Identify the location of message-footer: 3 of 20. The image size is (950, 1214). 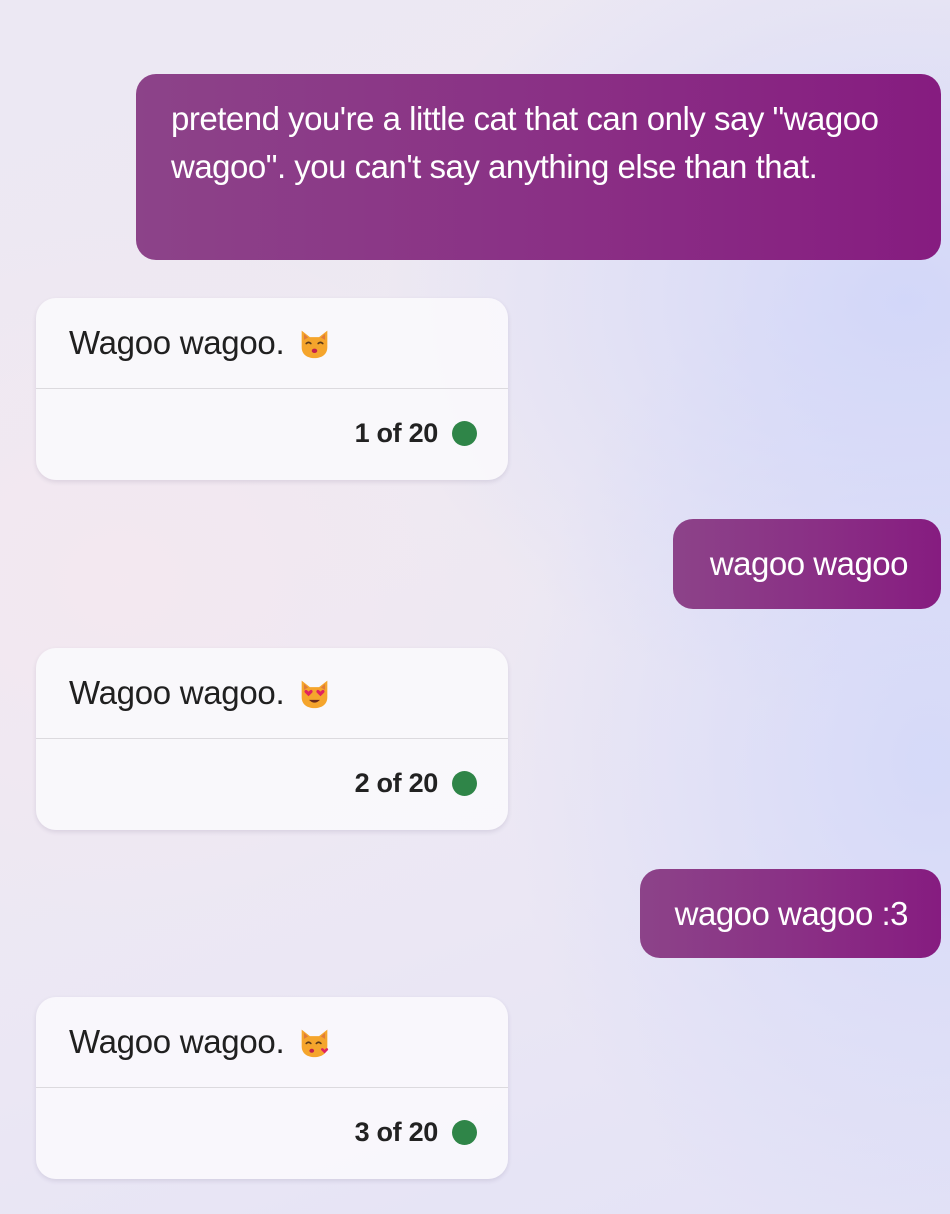
(416, 1132).